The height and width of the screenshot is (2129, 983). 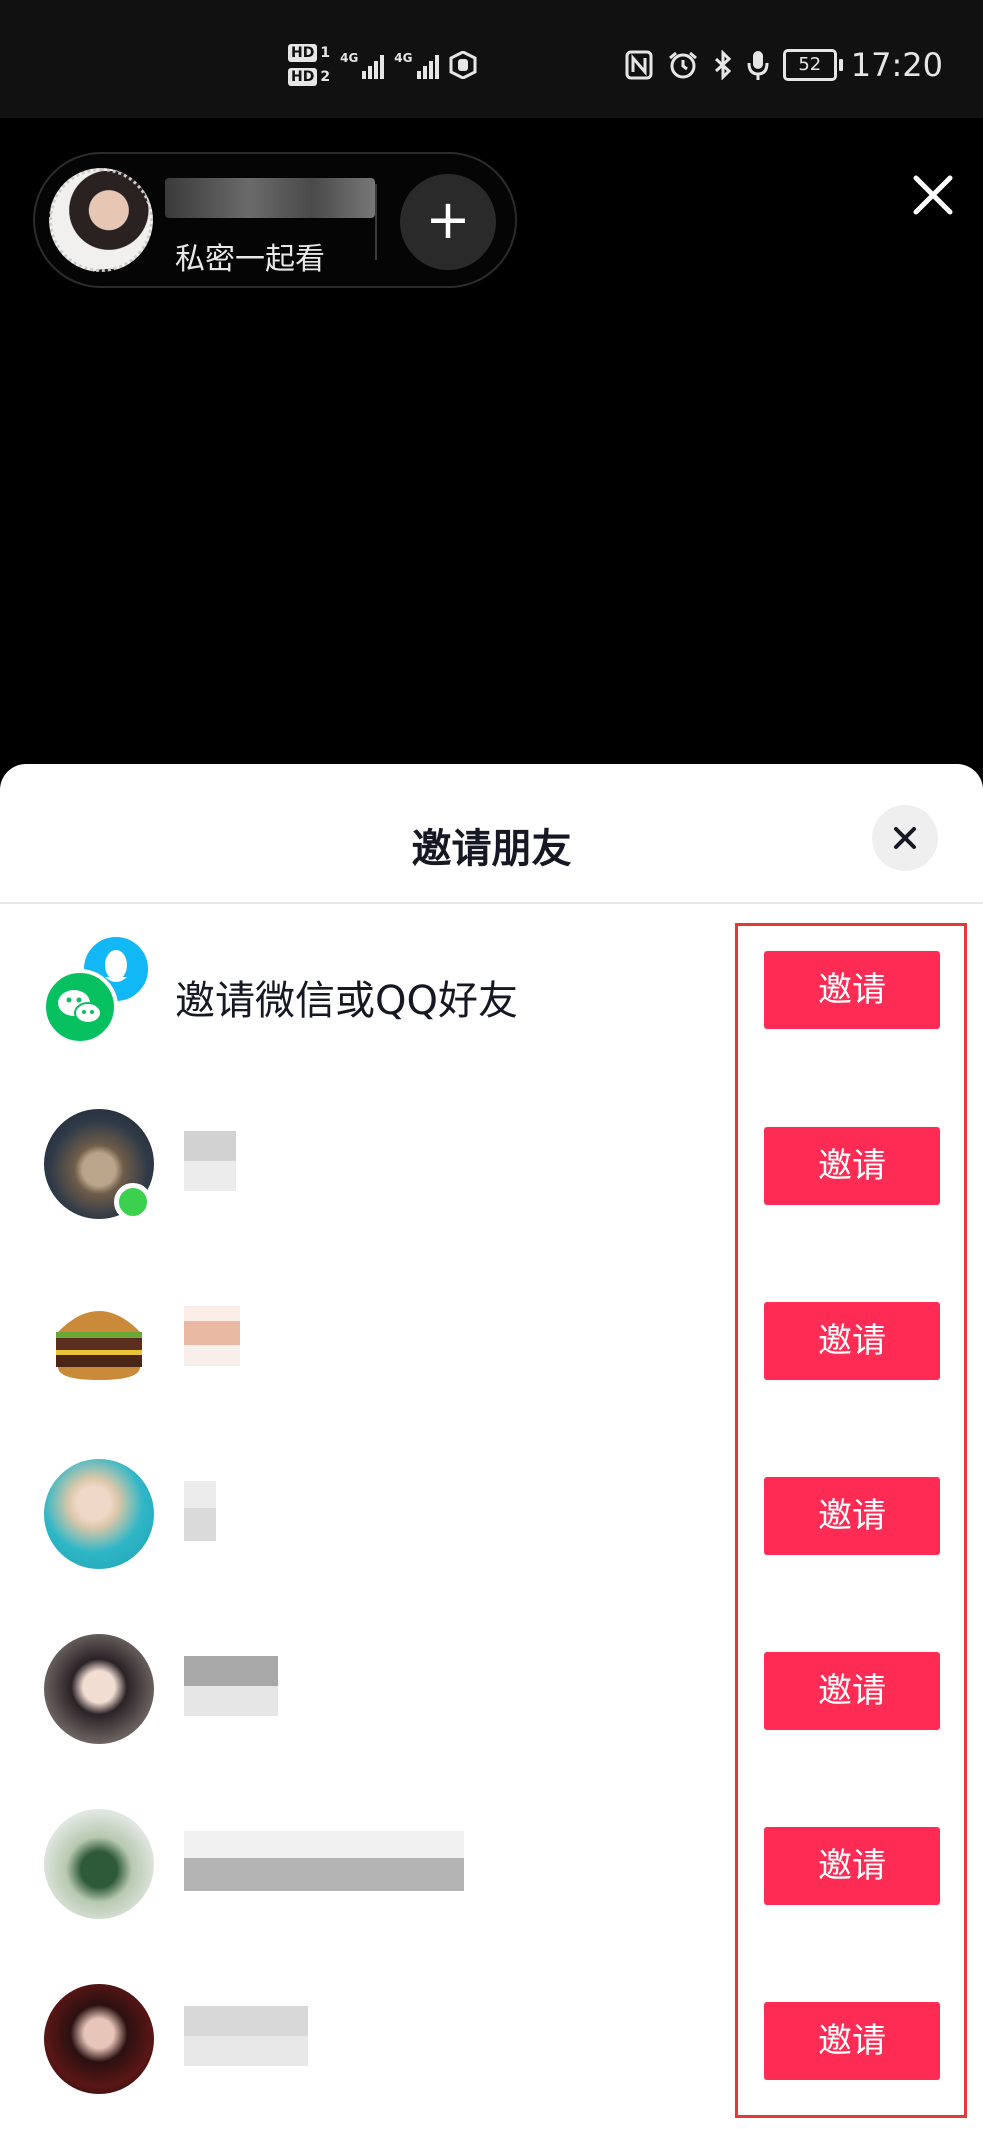 I want to click on sim1-indicator: HD 1, so click(x=309, y=53).